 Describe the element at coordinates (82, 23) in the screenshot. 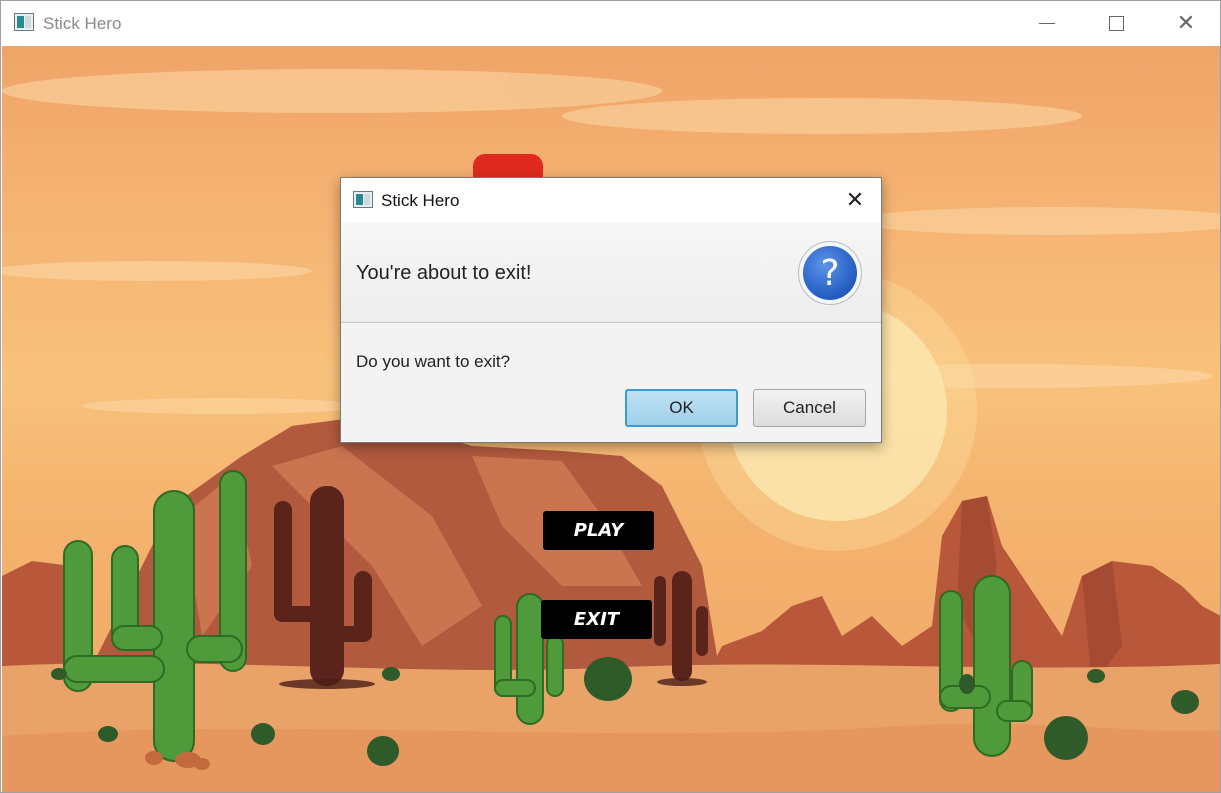

I see `window-title: Stick Hero` at that location.